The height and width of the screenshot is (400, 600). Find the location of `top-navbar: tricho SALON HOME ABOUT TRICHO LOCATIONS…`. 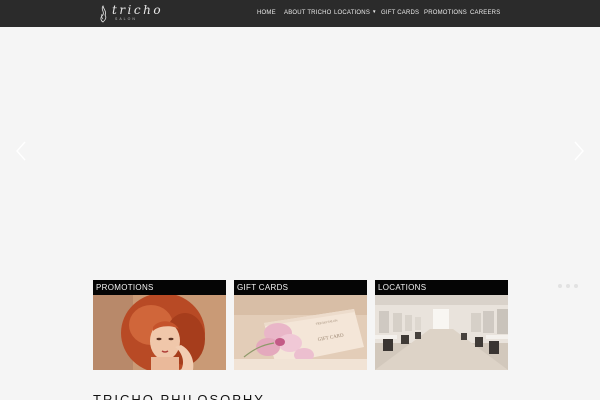

top-navbar: tricho SALON HOME ABOUT TRICHO LOCATIONS… is located at coordinates (300, 13).